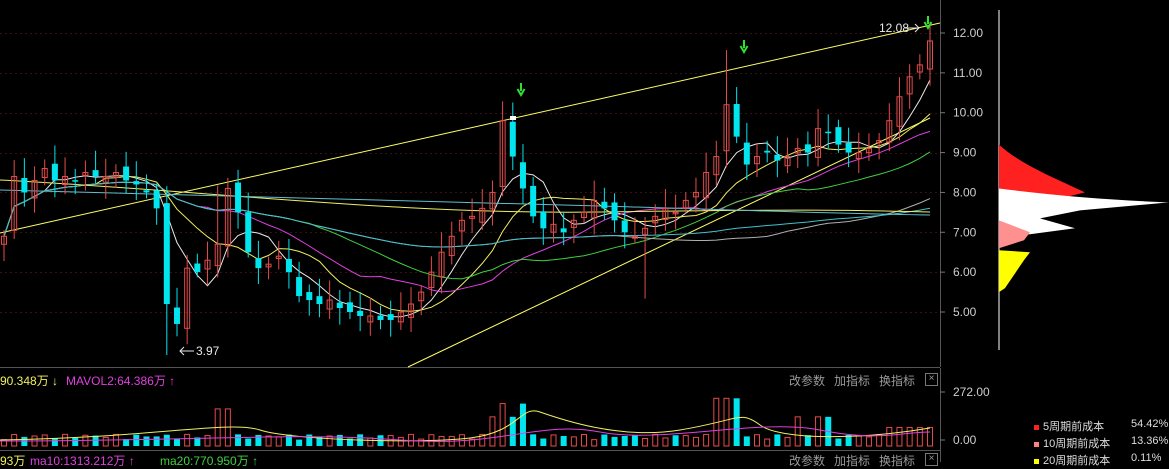 This screenshot has height=469, width=1169. What do you see at coordinates (852, 380) in the screenshot?
I see `add-indicator-button: 加指标` at bounding box center [852, 380].